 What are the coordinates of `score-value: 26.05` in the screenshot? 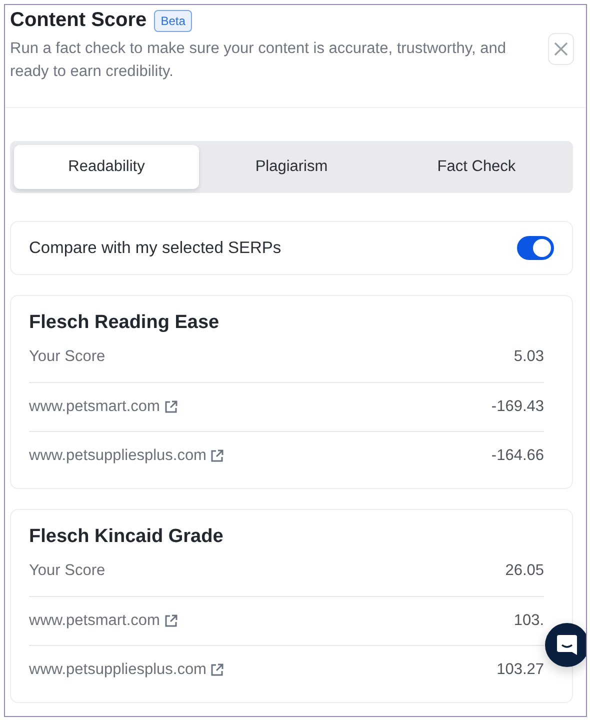 It's located at (524, 571).